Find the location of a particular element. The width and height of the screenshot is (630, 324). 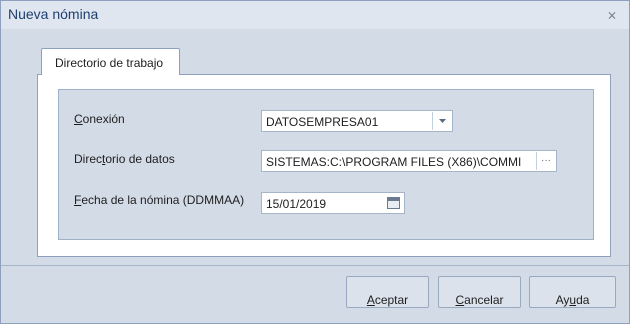

payroll-date-value: 15/01/2019 is located at coordinates (296, 204).